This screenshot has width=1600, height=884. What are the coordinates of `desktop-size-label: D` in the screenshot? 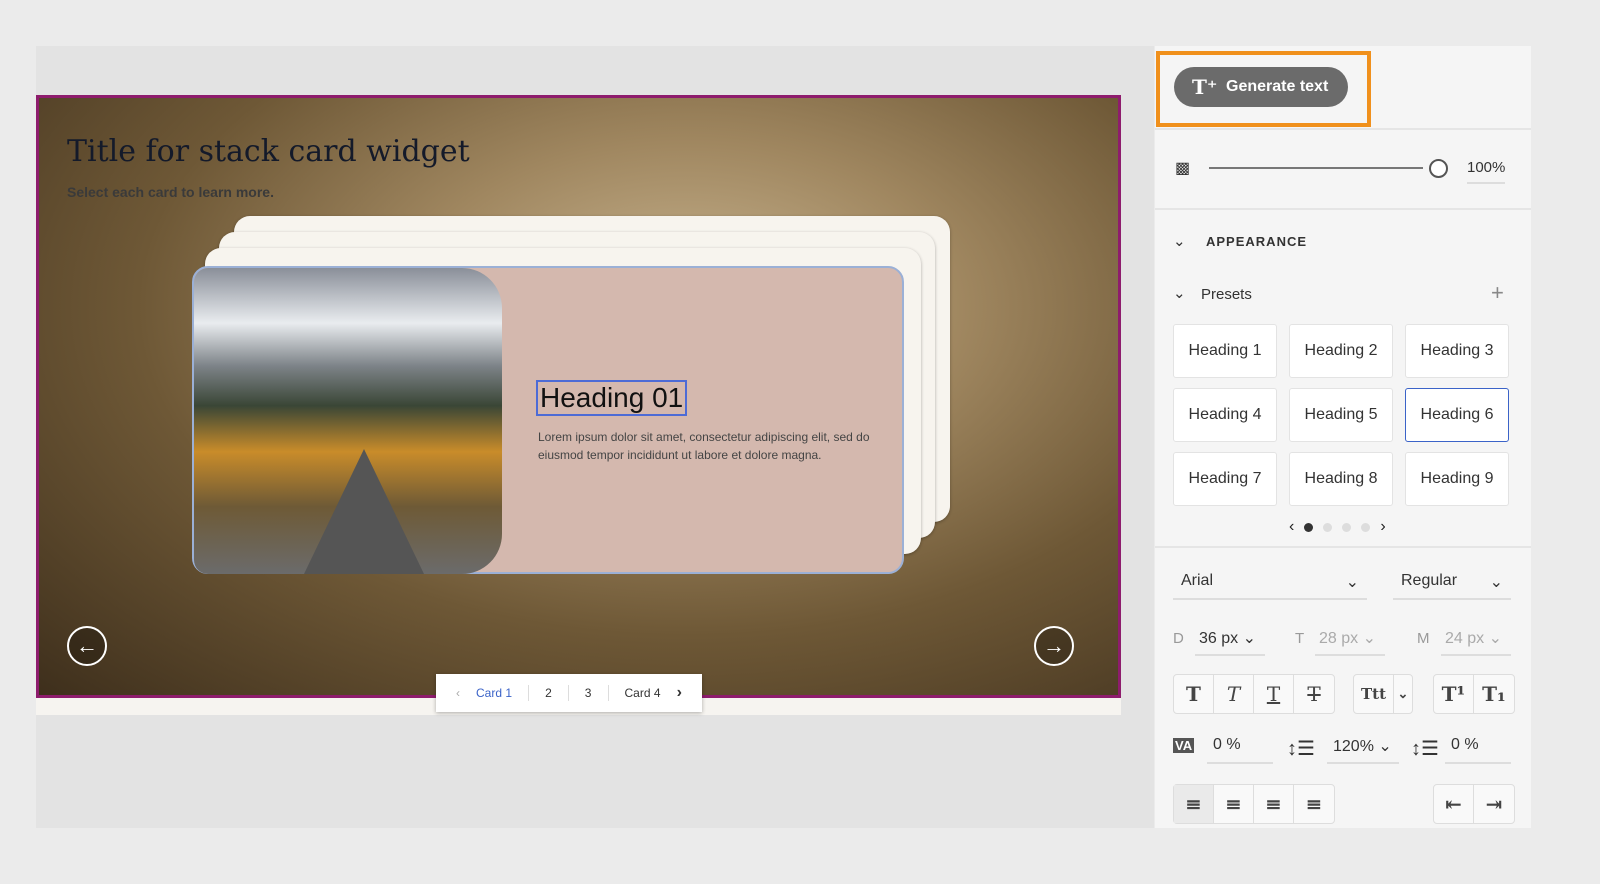 It's located at (1178, 638).